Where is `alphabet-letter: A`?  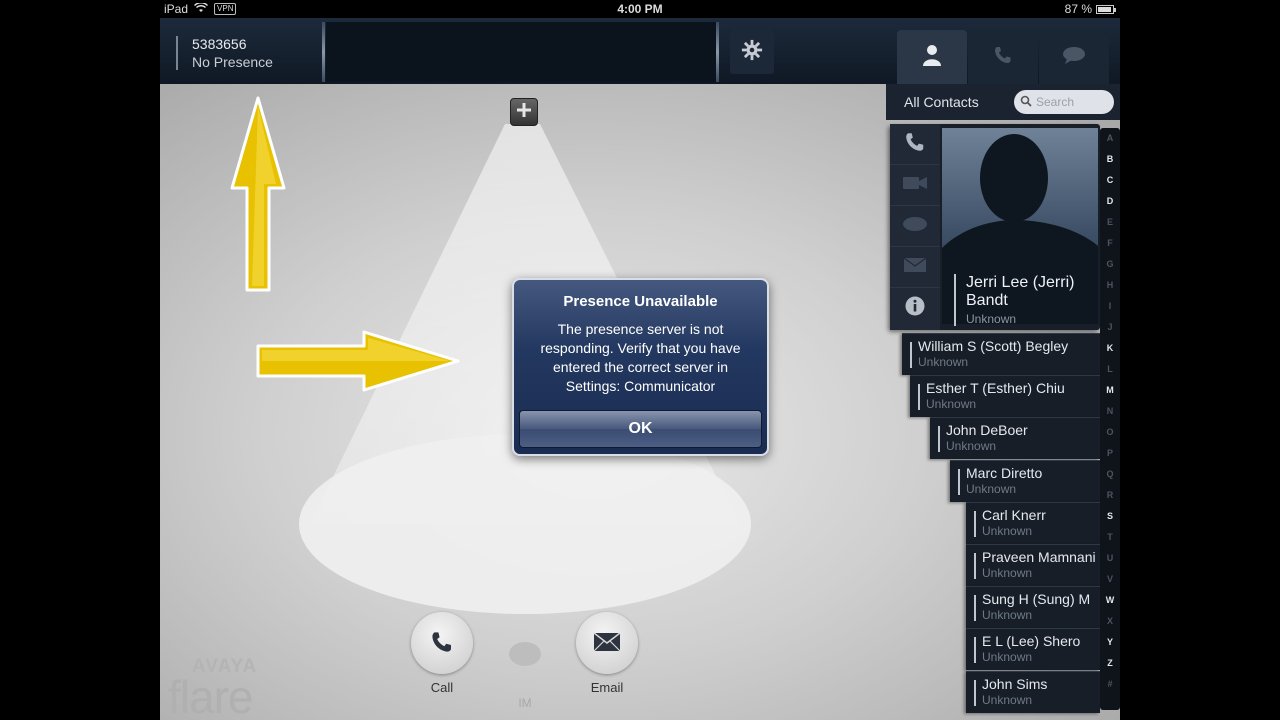
alphabet-letter: A is located at coordinates (1110, 138).